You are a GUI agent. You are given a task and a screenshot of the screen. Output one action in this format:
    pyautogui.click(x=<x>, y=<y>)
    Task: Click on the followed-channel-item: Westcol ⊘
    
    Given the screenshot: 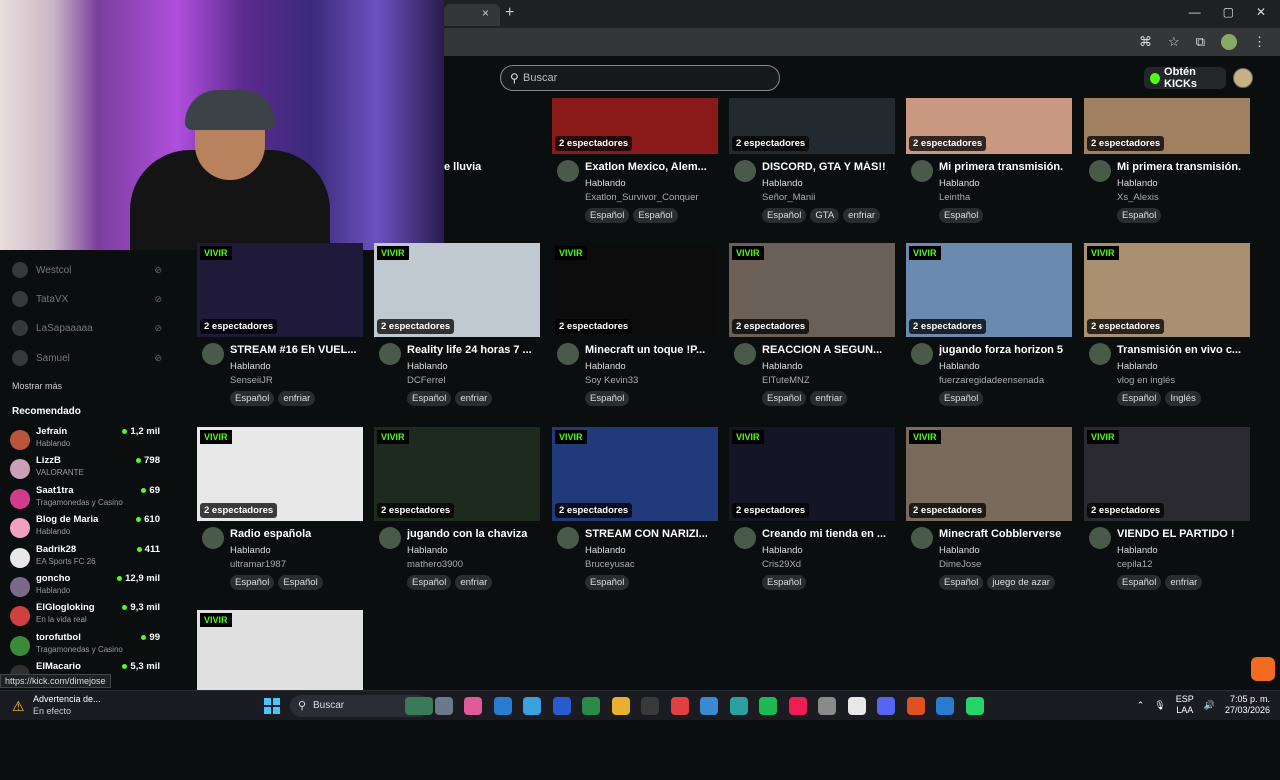 What is the action you would take?
    pyautogui.click(x=87, y=270)
    